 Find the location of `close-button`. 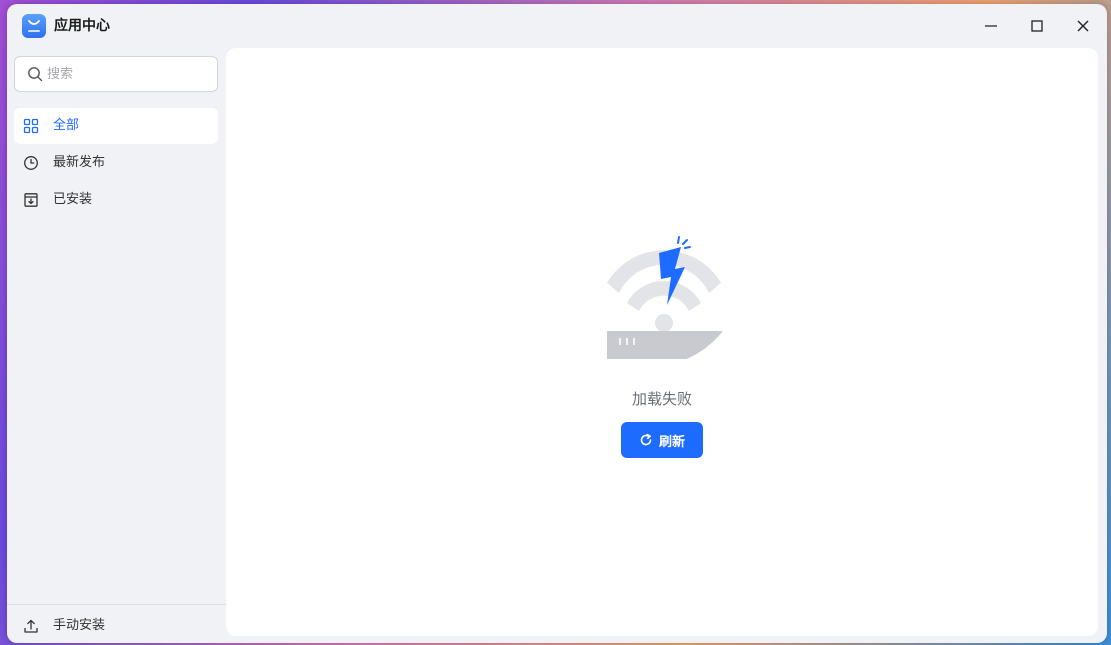

close-button is located at coordinates (1083, 26).